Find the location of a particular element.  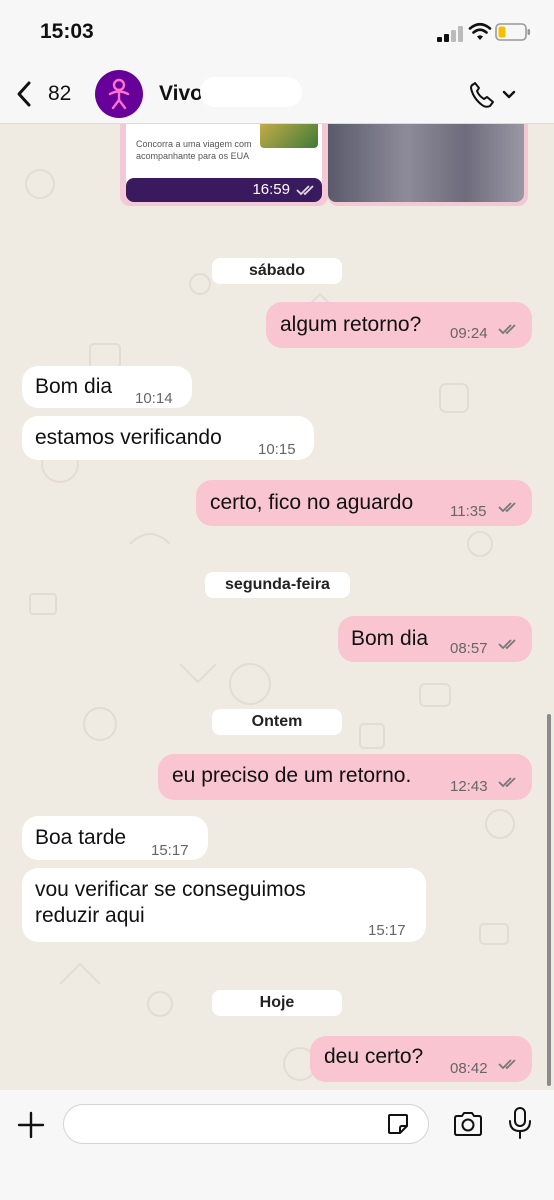

outgoing-message: certo, fico no aguardo 11:35 is located at coordinates (364, 503).